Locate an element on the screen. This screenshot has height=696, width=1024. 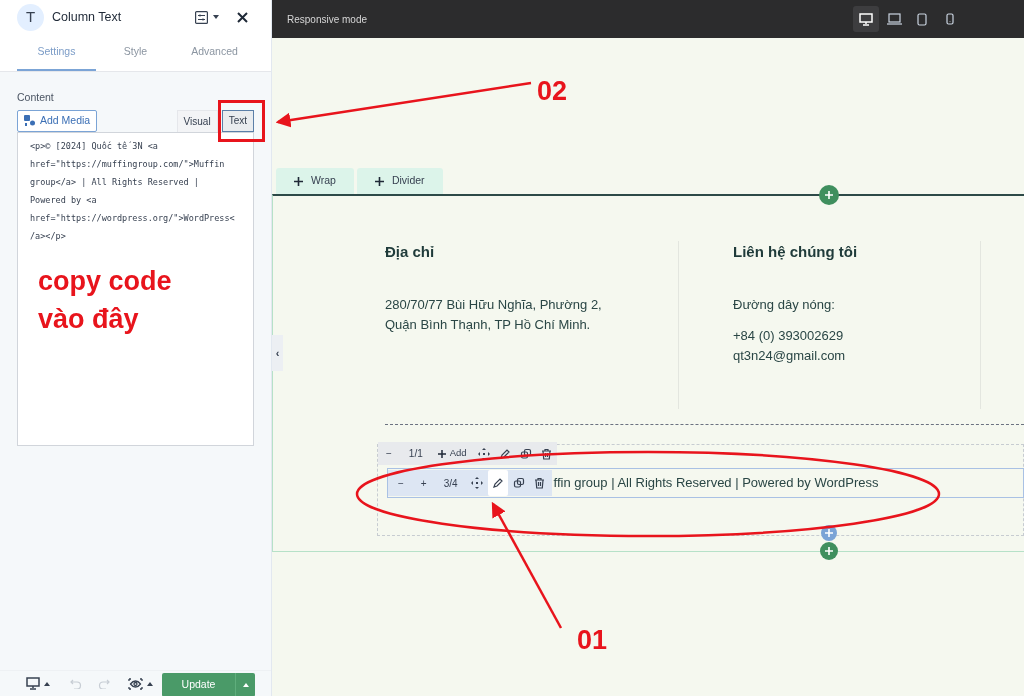
annotation-note: copy code vào đây is located at coordinates (105, 300).